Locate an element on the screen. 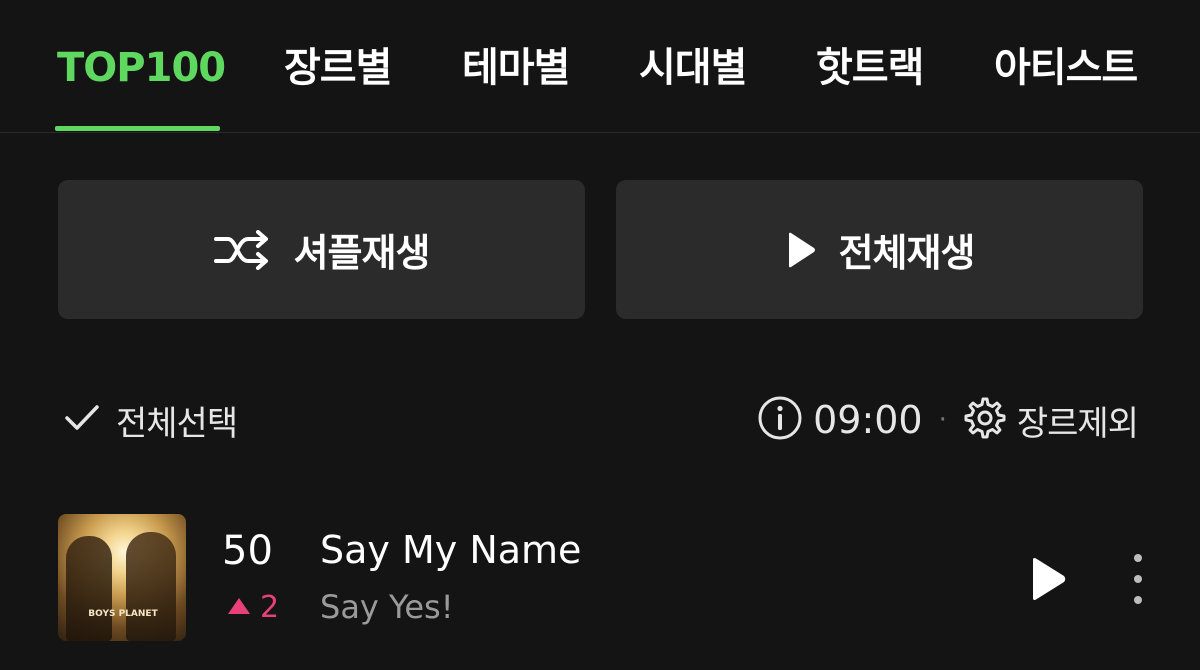 The image size is (1200, 670). track-title: Say My Name is located at coordinates (450, 550).